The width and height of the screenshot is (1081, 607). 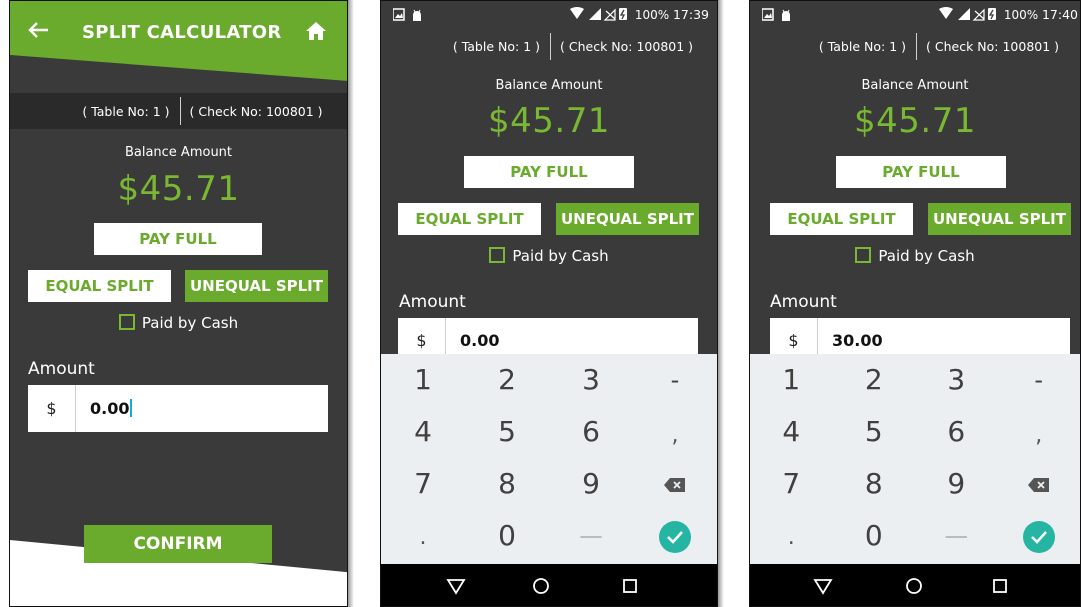 I want to click on home-icon, so click(x=316, y=31).